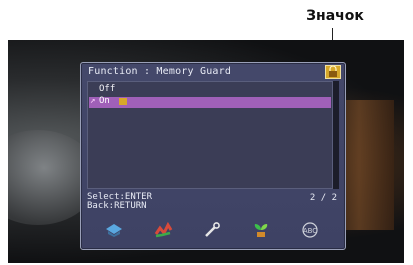  I want to click on scrollbar, so click(336, 135).